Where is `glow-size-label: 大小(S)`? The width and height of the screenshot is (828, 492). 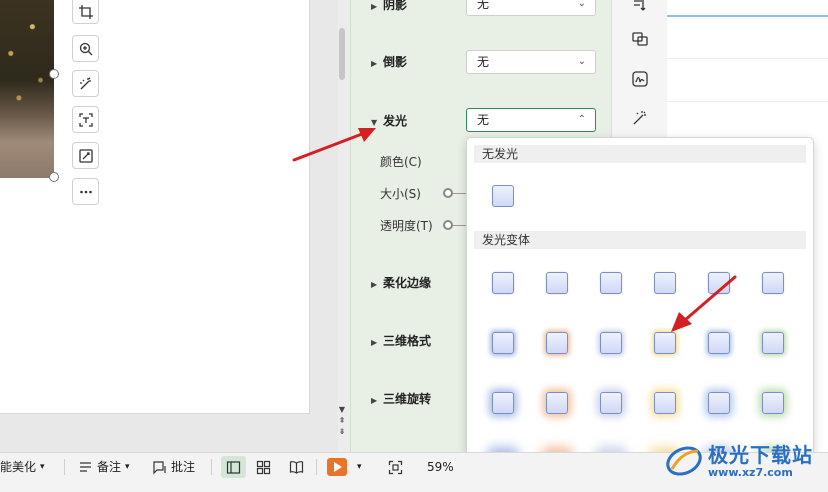
glow-size-label: 大小(S) is located at coordinates (400, 194).